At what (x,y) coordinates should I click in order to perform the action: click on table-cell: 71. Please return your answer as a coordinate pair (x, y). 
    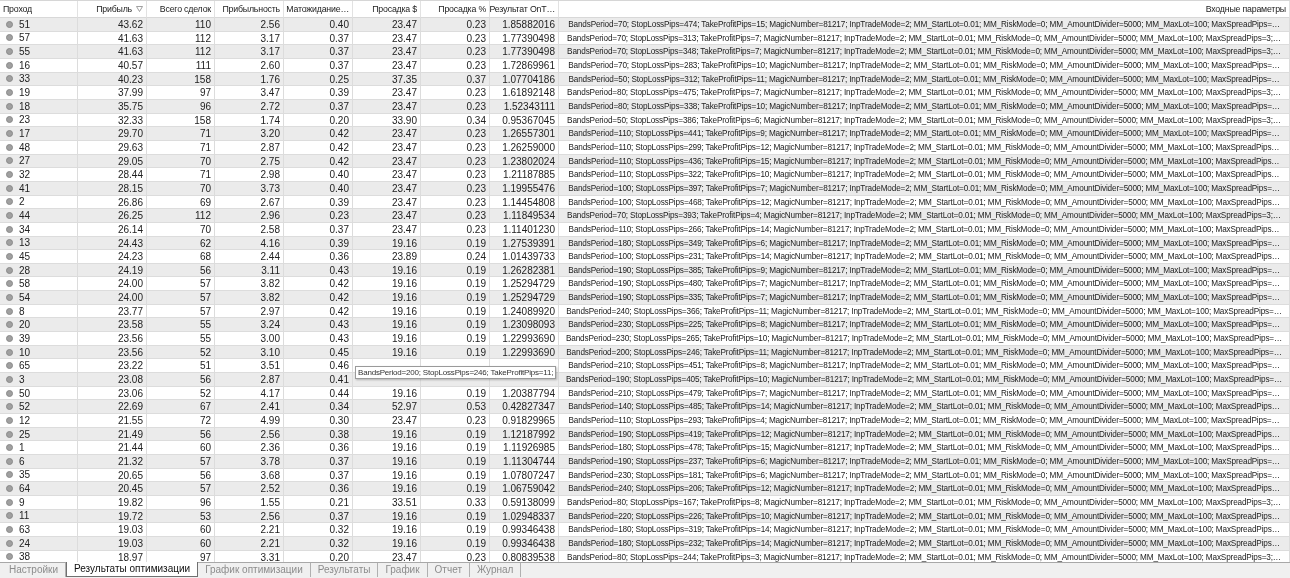
    Looking at the image, I should click on (181, 134).